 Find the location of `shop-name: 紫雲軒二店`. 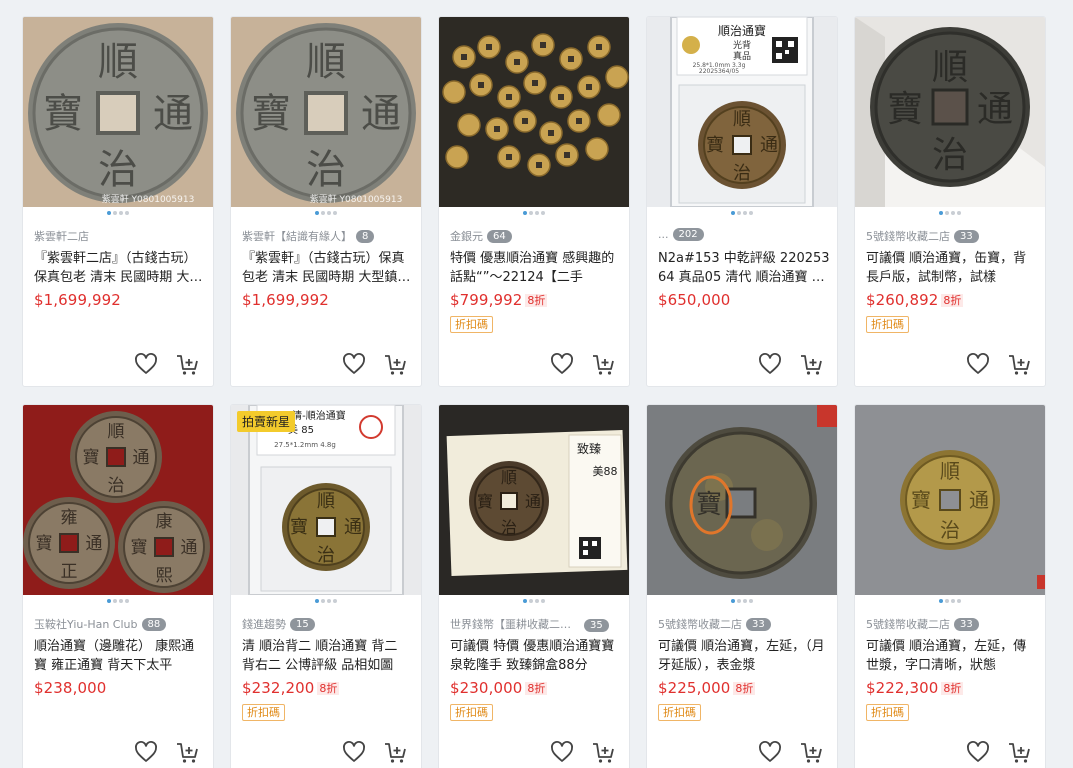

shop-name: 紫雲軒二店 is located at coordinates (120, 236).